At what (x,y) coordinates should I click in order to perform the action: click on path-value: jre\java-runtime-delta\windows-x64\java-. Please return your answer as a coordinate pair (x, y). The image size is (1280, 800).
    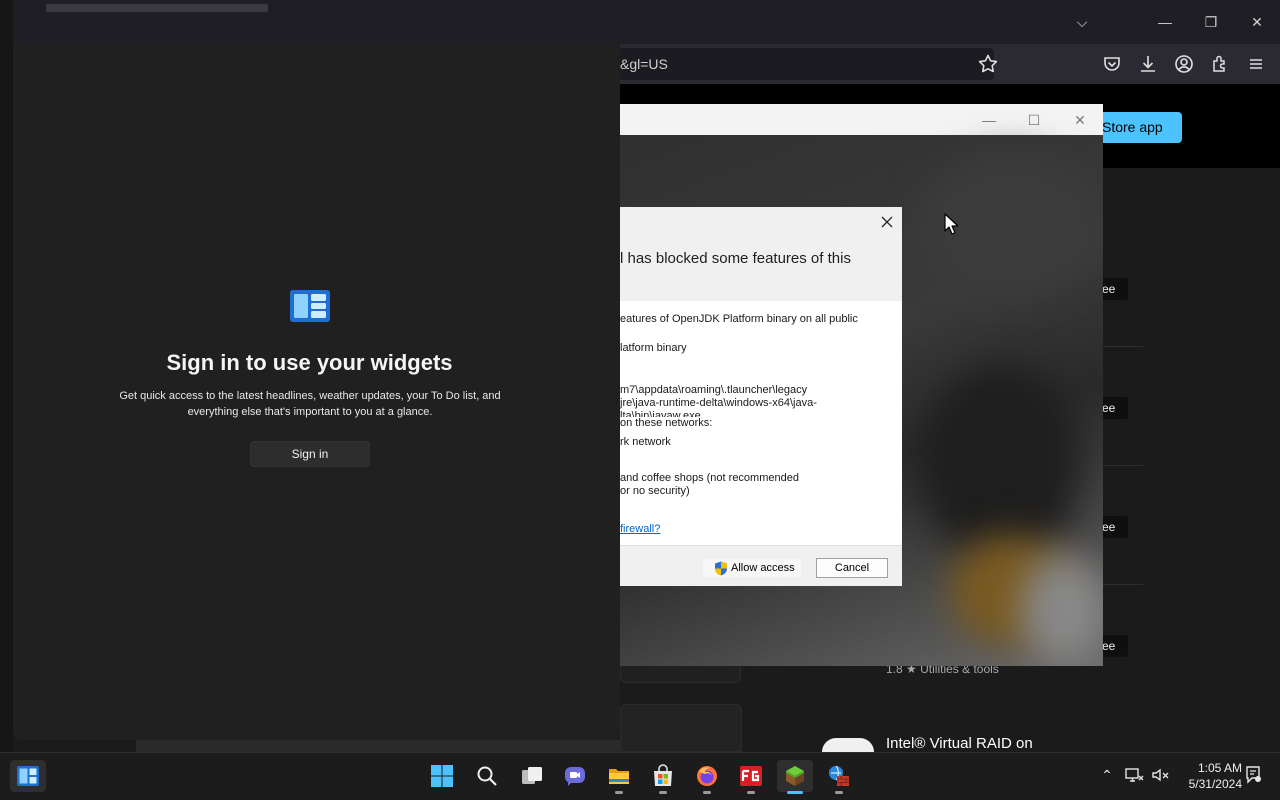
    Looking at the image, I should click on (718, 403).